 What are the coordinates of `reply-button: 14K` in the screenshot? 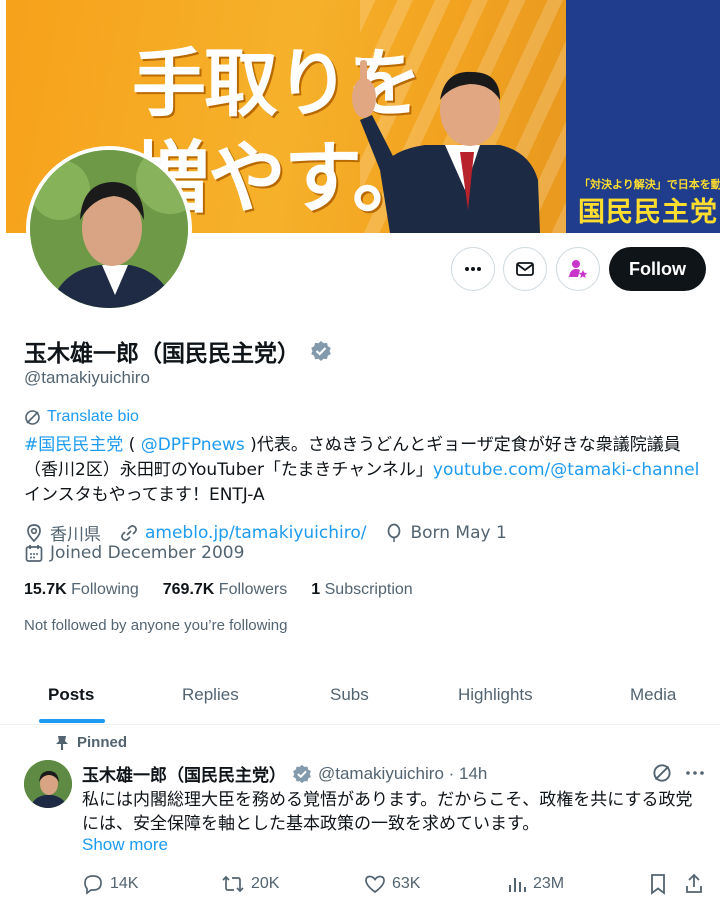 It's located at (110, 884).